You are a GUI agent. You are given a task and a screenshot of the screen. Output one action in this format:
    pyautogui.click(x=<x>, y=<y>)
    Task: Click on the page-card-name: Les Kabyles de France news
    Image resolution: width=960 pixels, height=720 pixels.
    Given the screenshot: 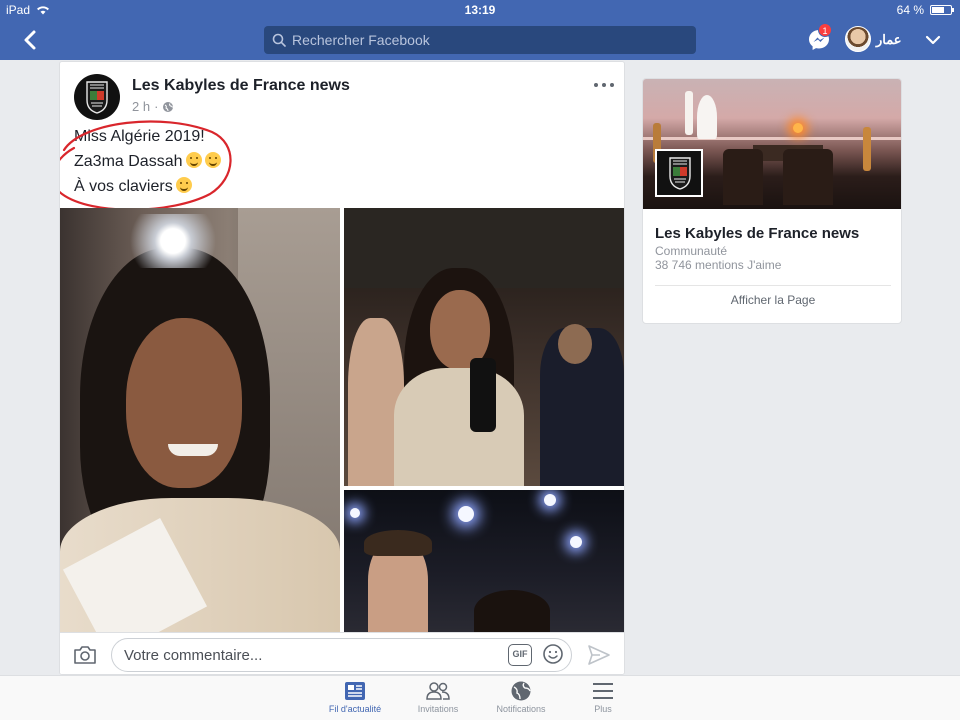 What is the action you would take?
    pyautogui.click(x=757, y=233)
    